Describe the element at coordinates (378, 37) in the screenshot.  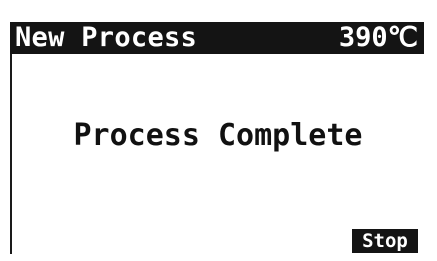
I see `temperature-readout: 390℃` at that location.